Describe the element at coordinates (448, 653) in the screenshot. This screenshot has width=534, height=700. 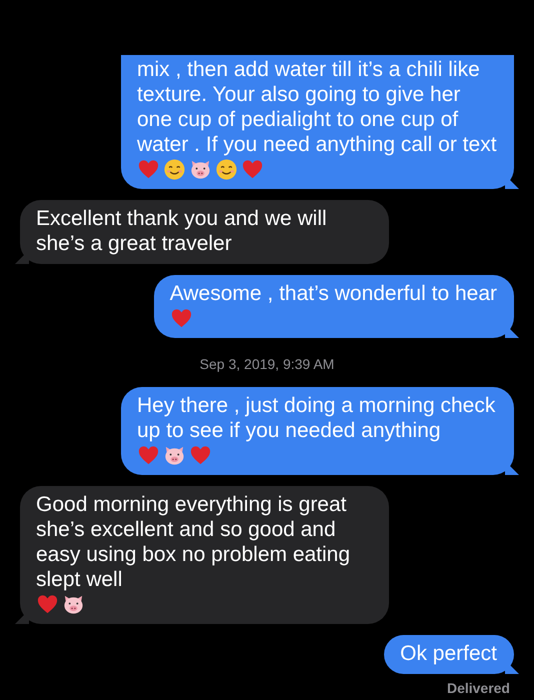
I see `message-text: Ok perfect` at that location.